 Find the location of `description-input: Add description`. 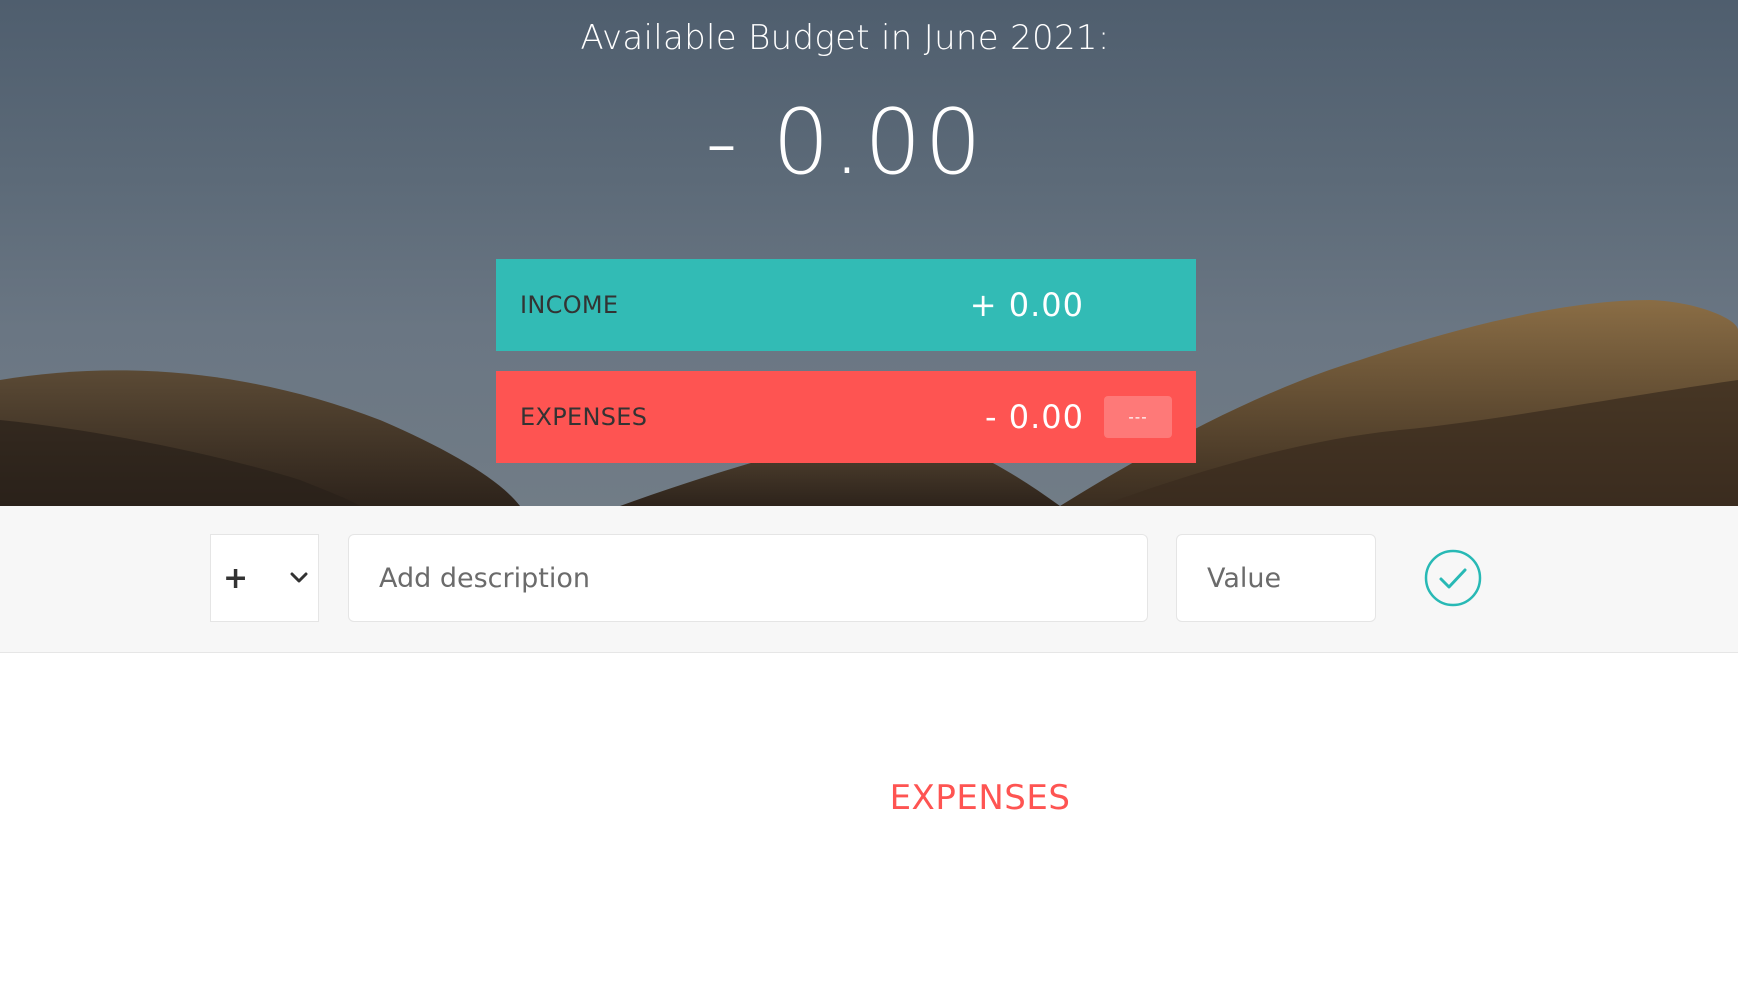

description-input: Add description is located at coordinates (748, 578).